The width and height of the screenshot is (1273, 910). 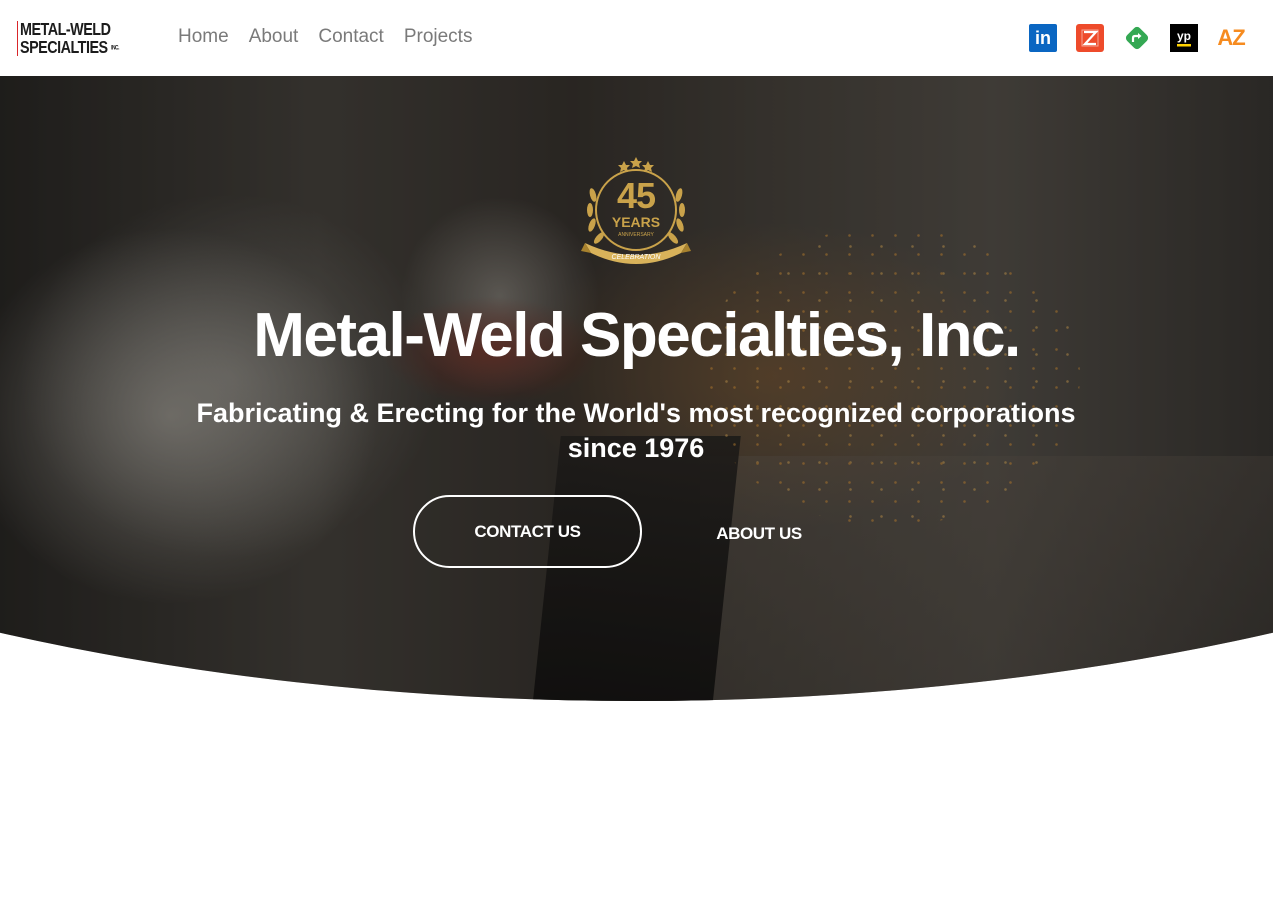 I want to click on directions-icon, so click(x=1137, y=38).